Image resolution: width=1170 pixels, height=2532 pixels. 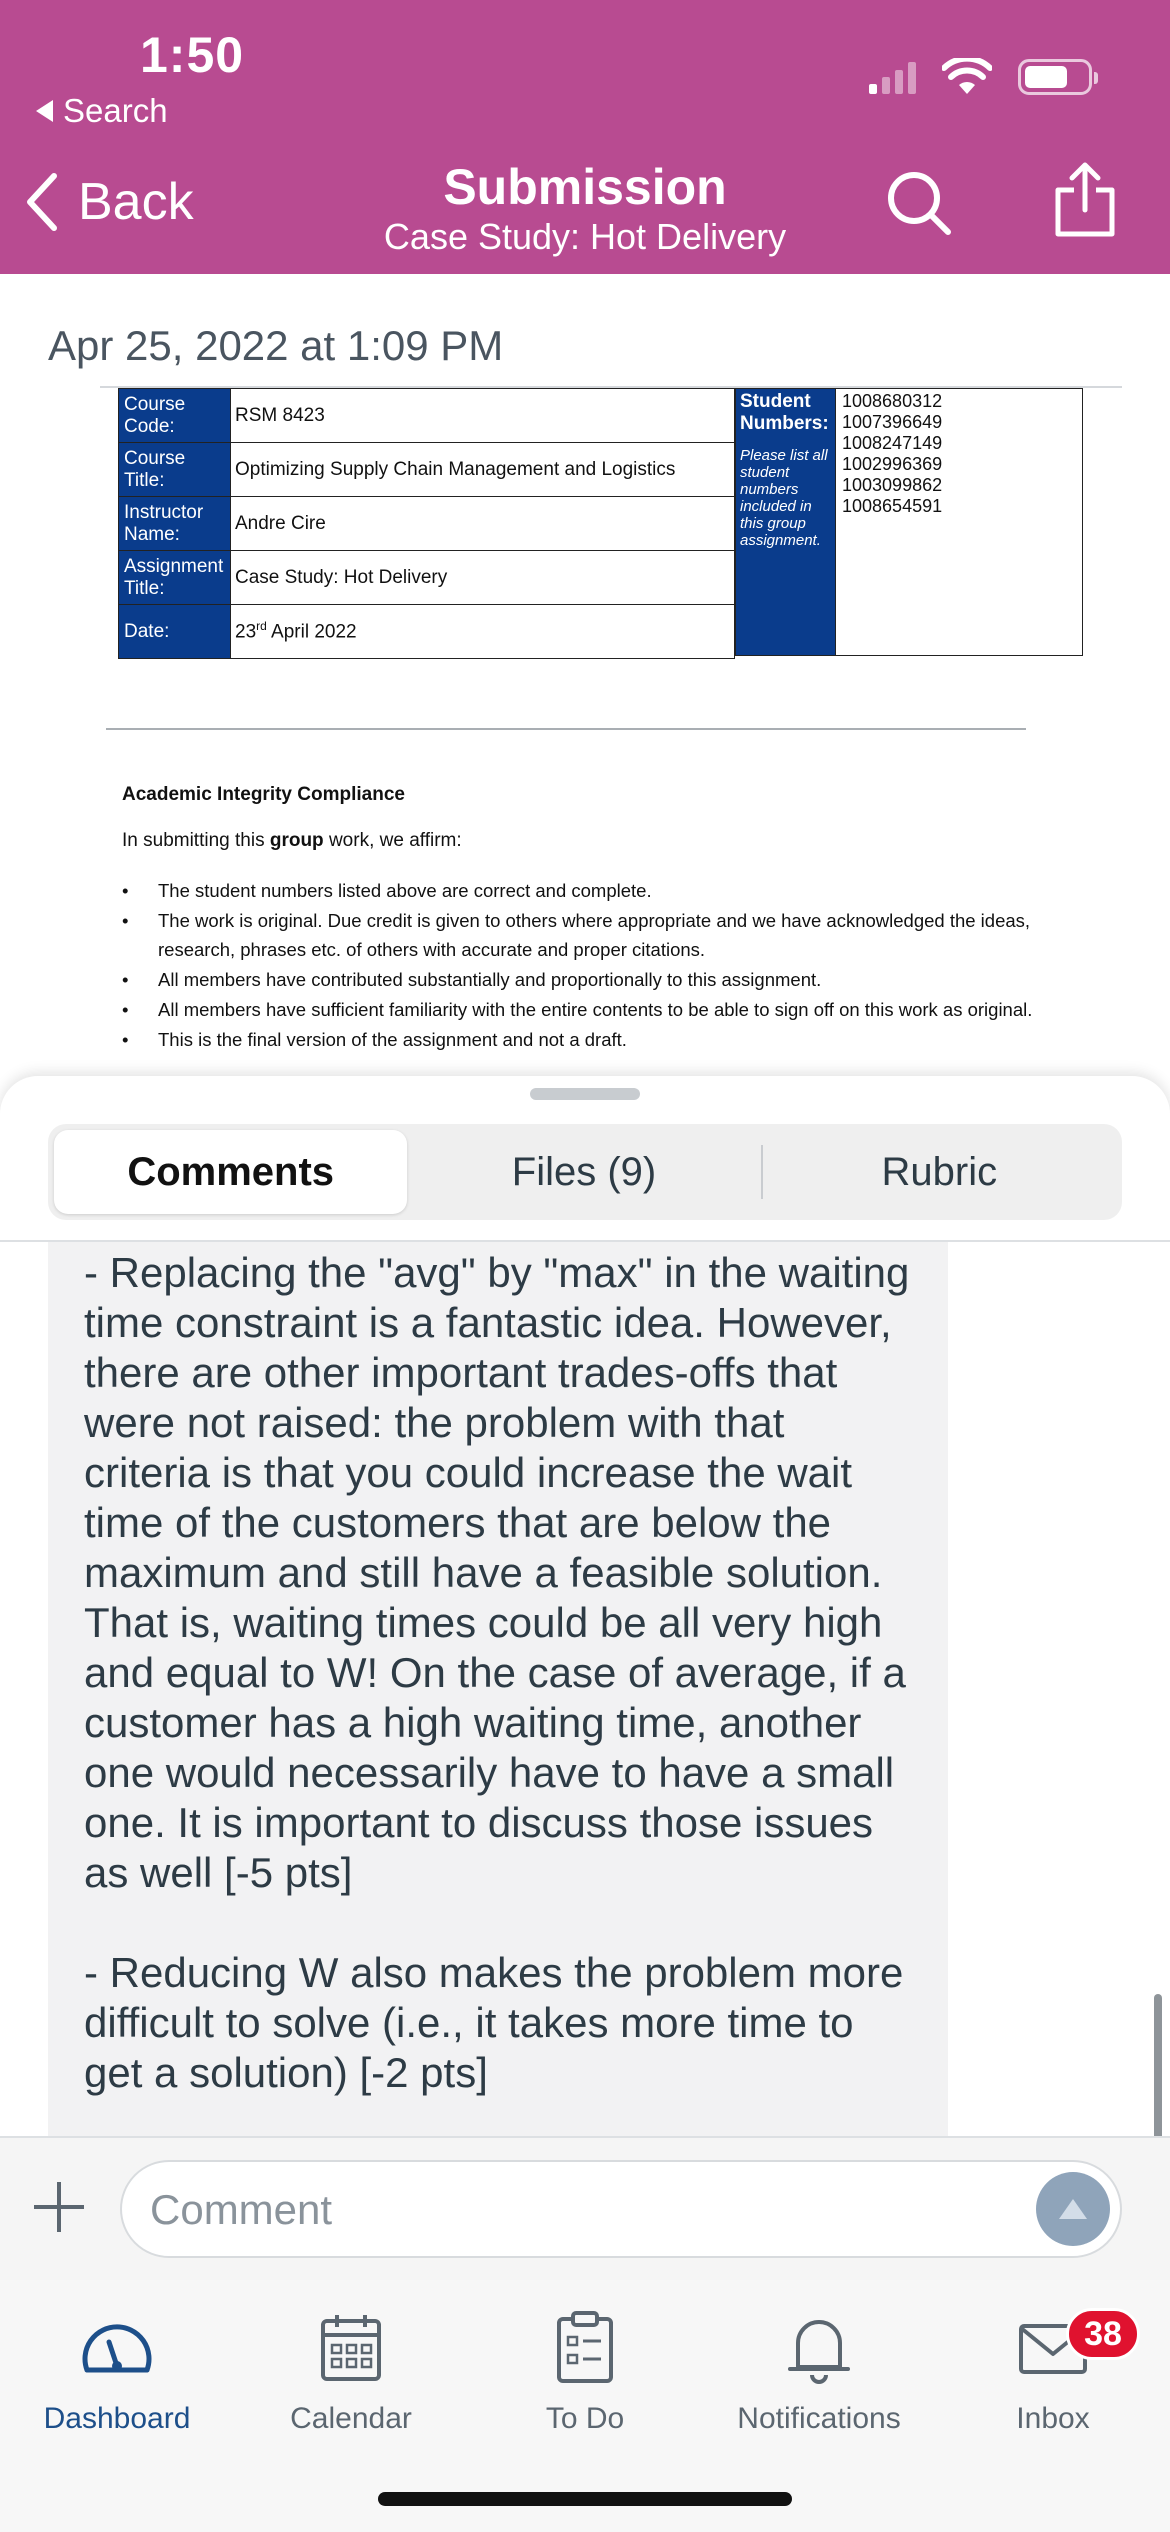 I want to click on tabbar-notifications: Notifications, so click(x=819, y=2368).